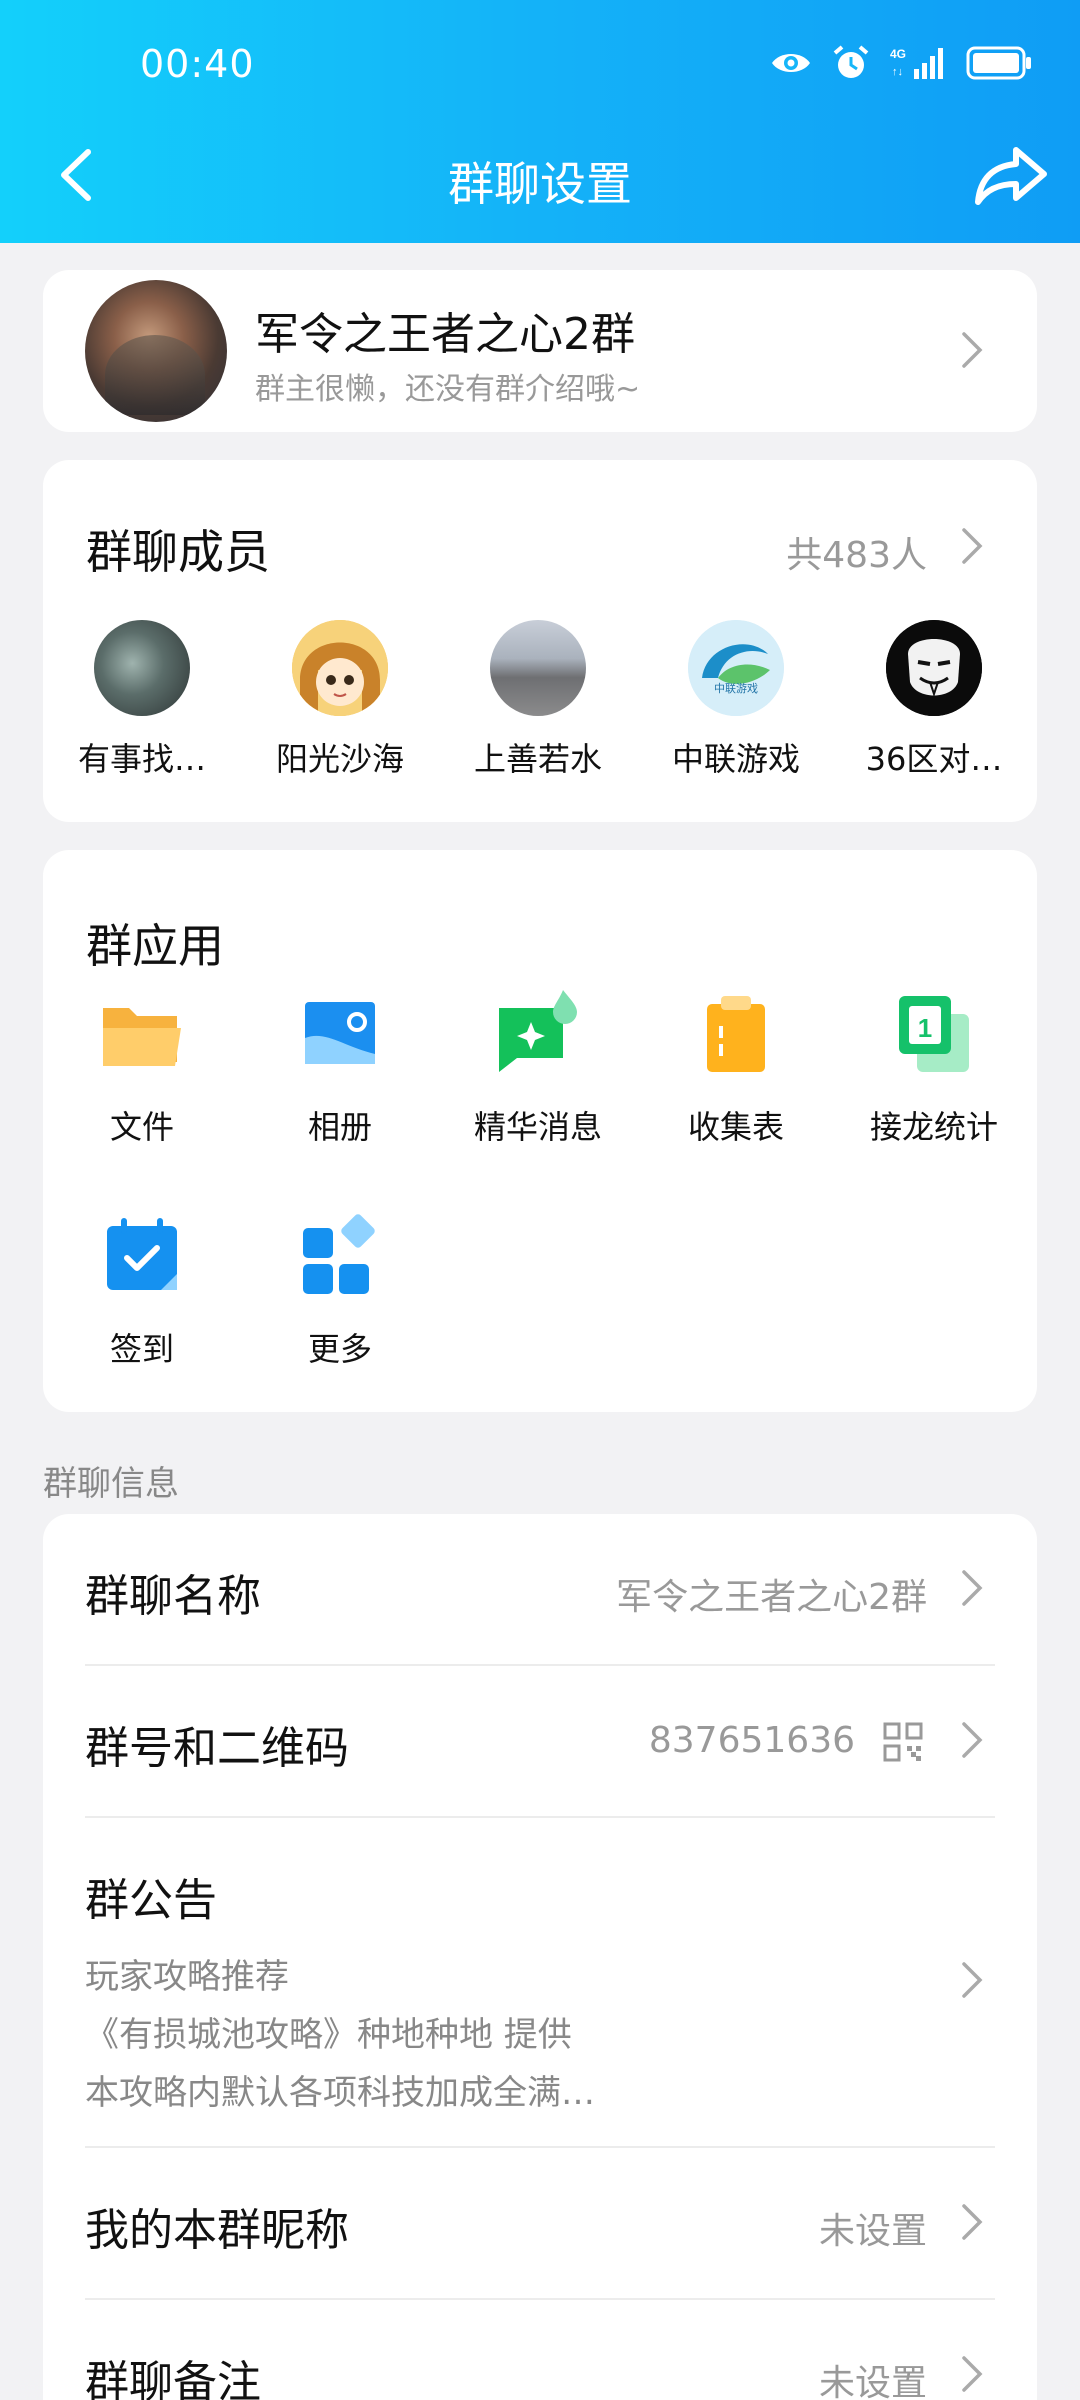  What do you see at coordinates (933, 1127) in the screenshot?
I see `app-label: 接龙统计` at bounding box center [933, 1127].